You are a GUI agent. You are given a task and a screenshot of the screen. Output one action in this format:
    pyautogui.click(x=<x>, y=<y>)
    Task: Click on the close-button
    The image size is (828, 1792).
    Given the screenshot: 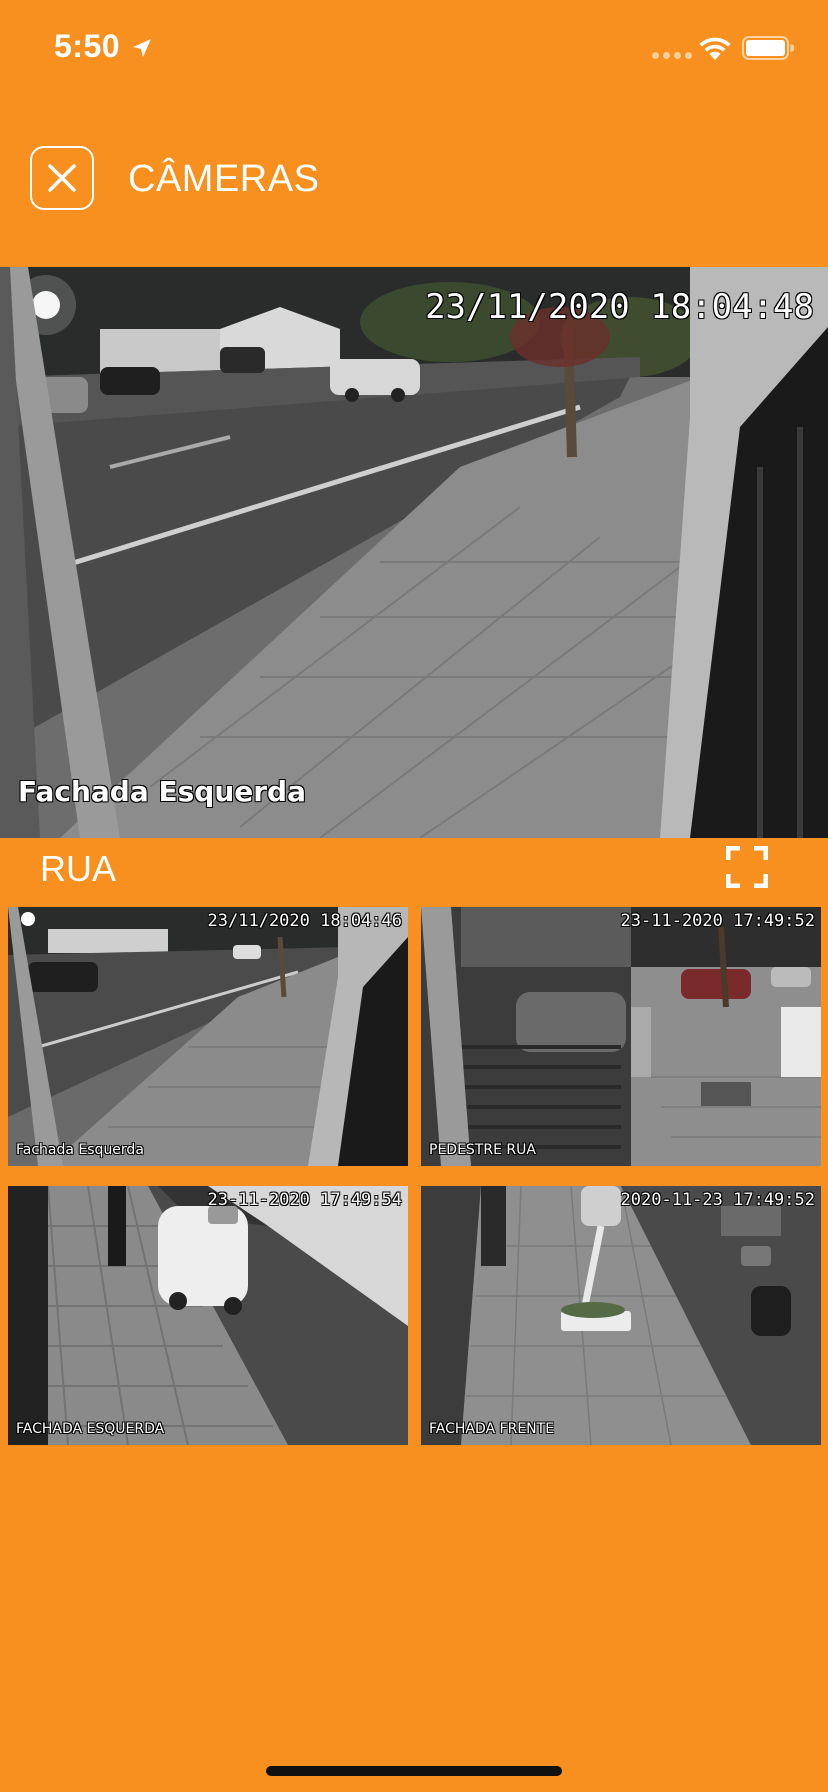 What is the action you would take?
    pyautogui.click(x=62, y=178)
    